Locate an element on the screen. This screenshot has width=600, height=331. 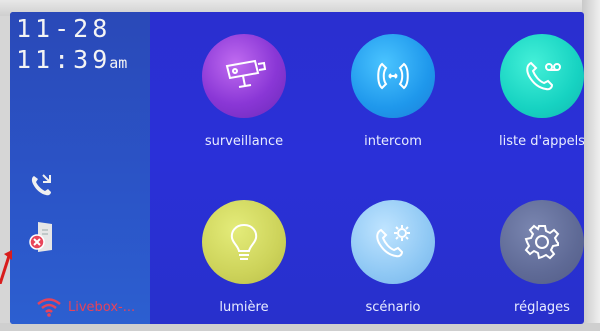
liste-appels-button is located at coordinates (542, 76).